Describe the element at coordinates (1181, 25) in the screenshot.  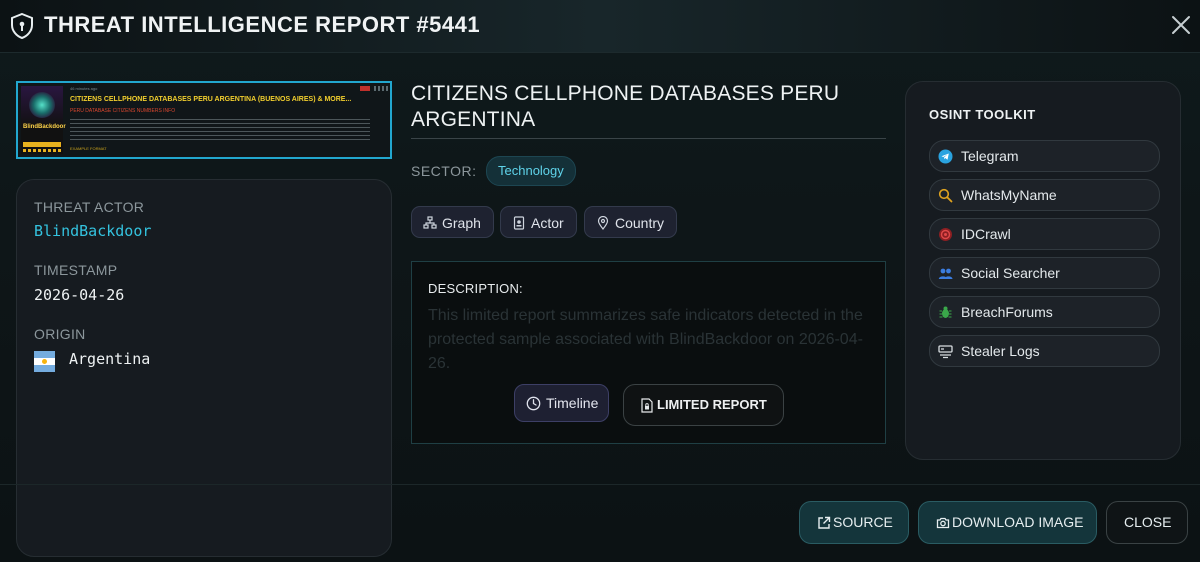
I see `close-icon` at that location.